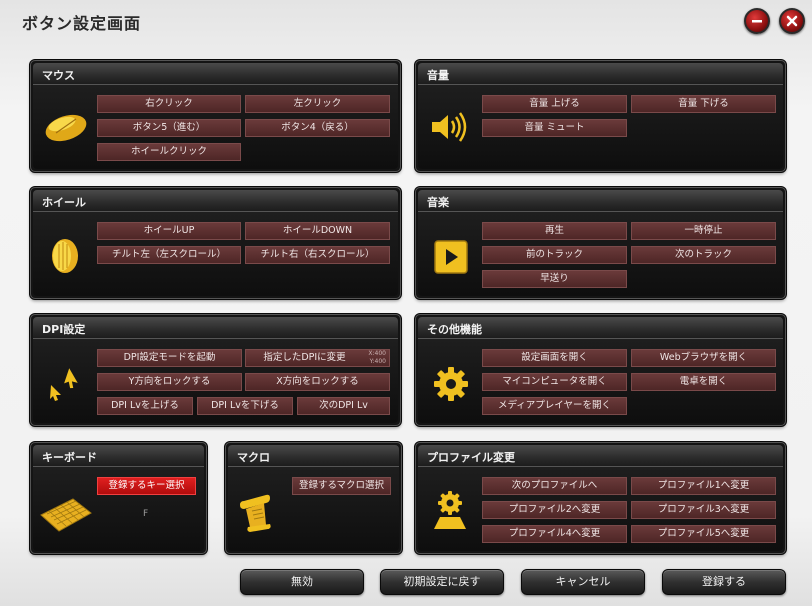 The image size is (812, 606). I want to click on dpi-set-values: X:400 Y:400, so click(377, 357).